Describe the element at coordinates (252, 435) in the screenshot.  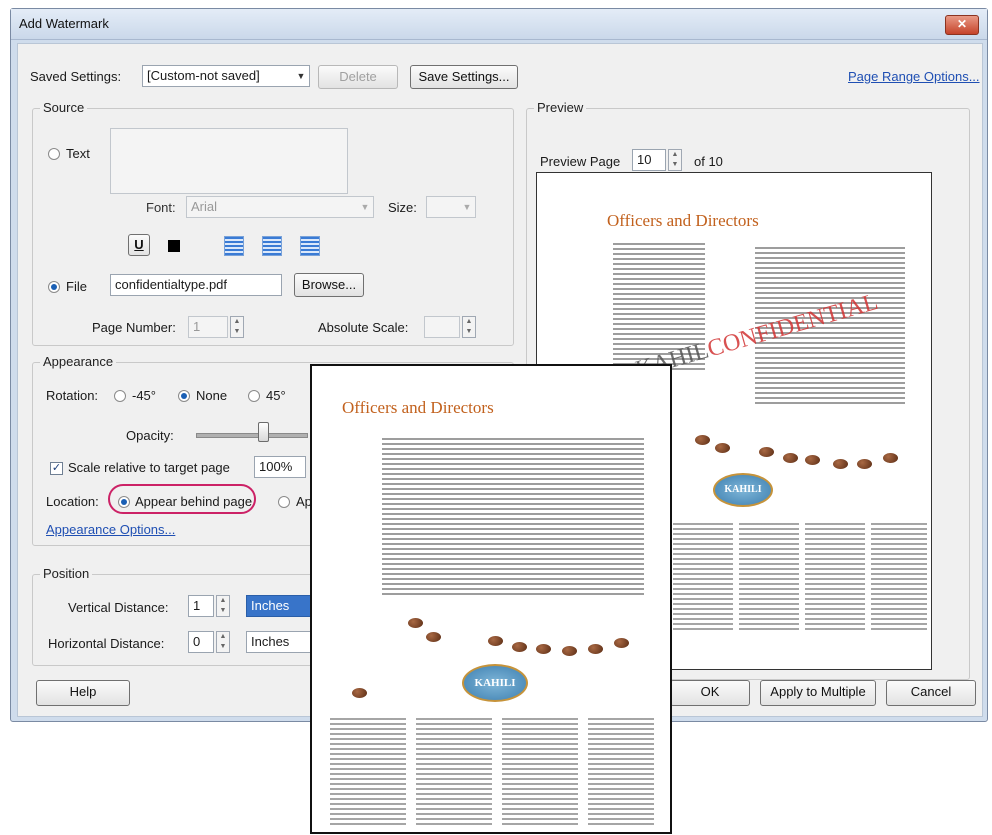
I see `opacity-slider-track` at that location.